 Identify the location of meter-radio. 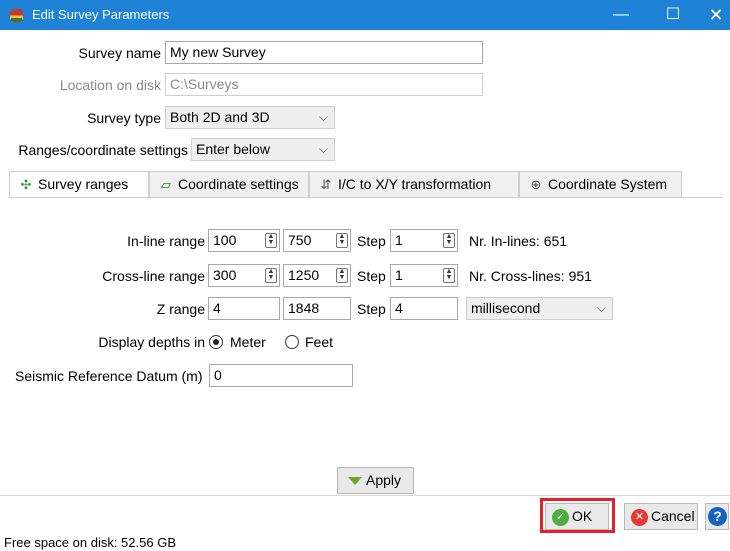
(216, 342).